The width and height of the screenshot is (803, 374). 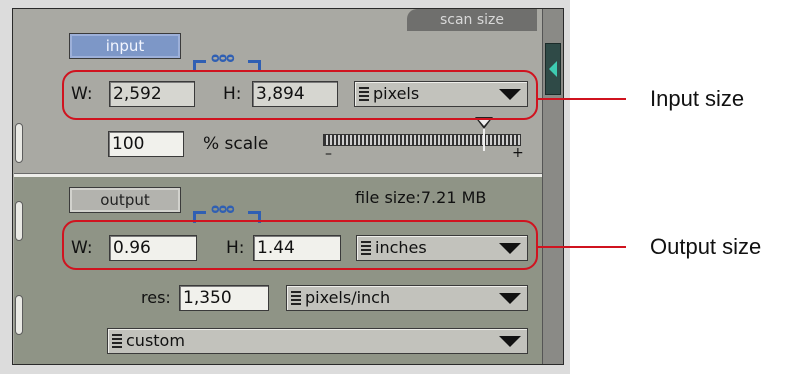 What do you see at coordinates (421, 197) in the screenshot?
I see `file-size-text: file size:7.21 MB` at bounding box center [421, 197].